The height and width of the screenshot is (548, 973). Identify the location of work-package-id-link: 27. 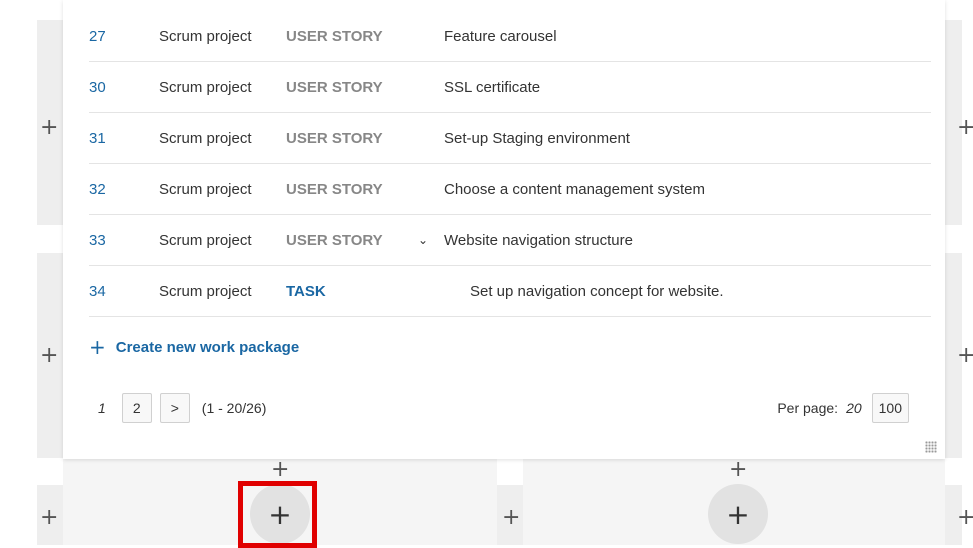
(97, 36).